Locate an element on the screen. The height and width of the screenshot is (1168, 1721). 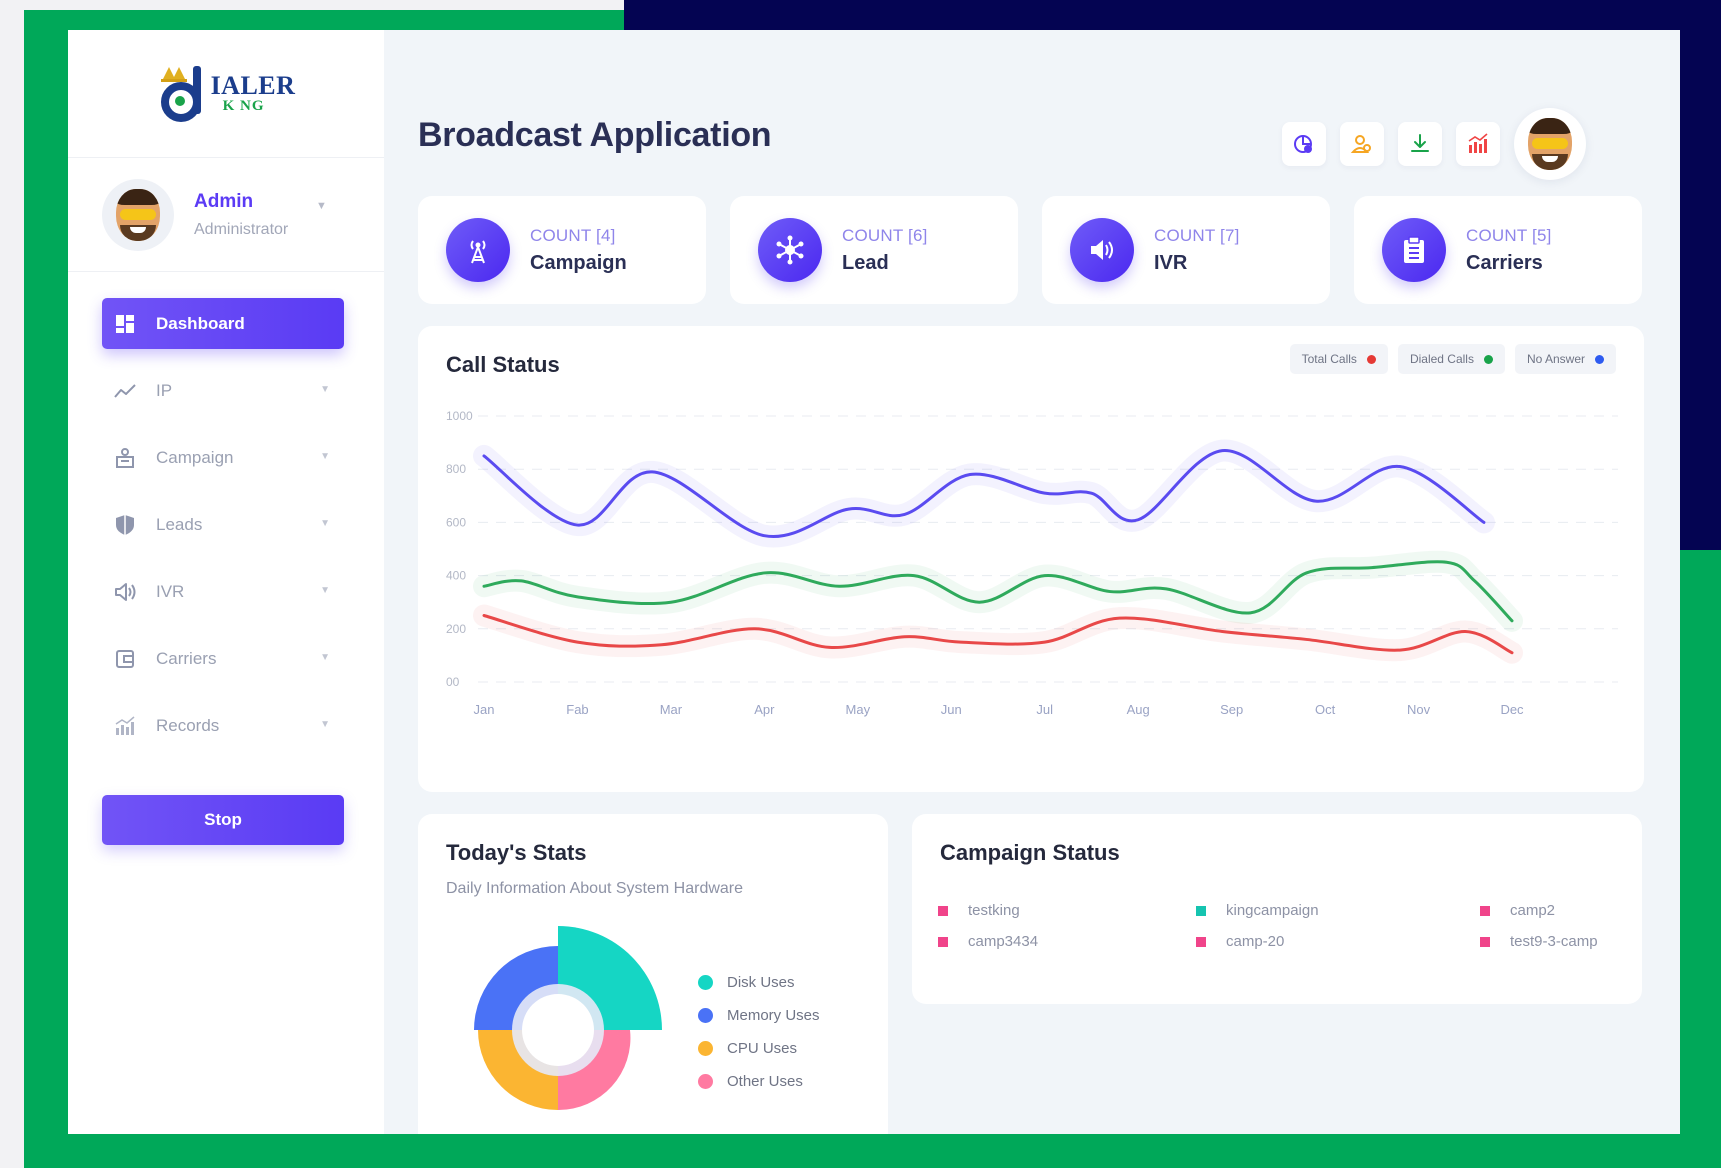
x-tick-label: Nov is located at coordinates (1419, 709).